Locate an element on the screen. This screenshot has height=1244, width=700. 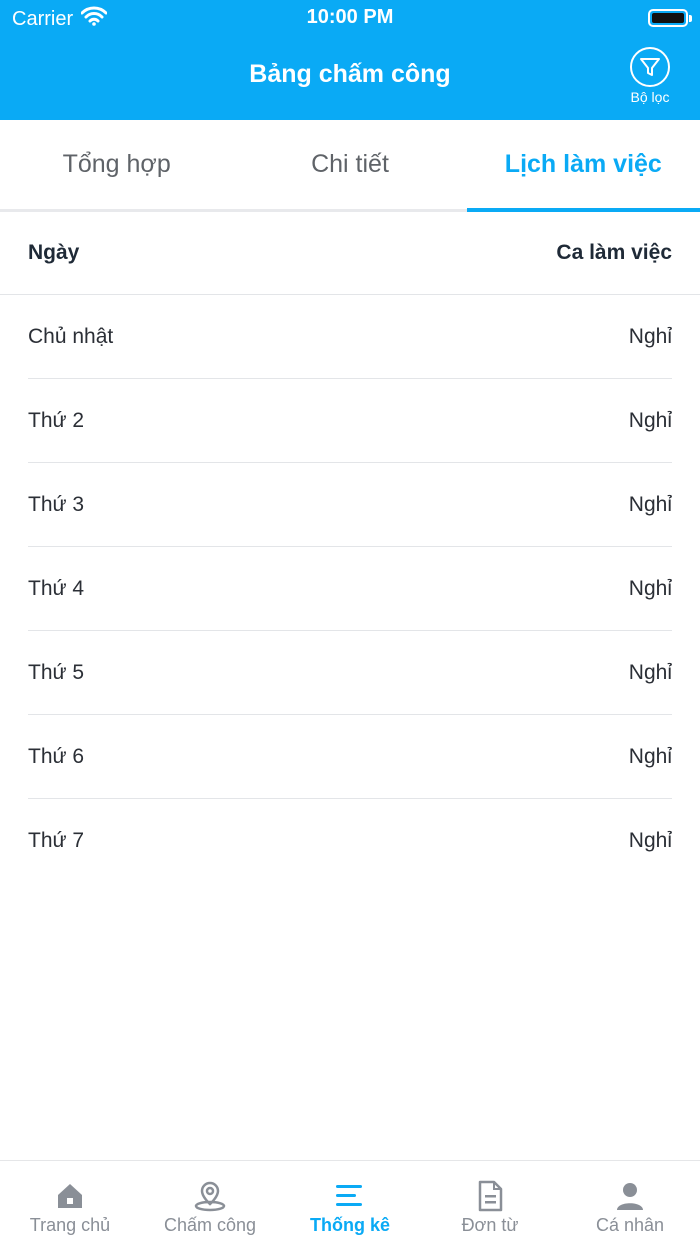
nav-check-in-label: Chấm công is located at coordinates (210, 1225).